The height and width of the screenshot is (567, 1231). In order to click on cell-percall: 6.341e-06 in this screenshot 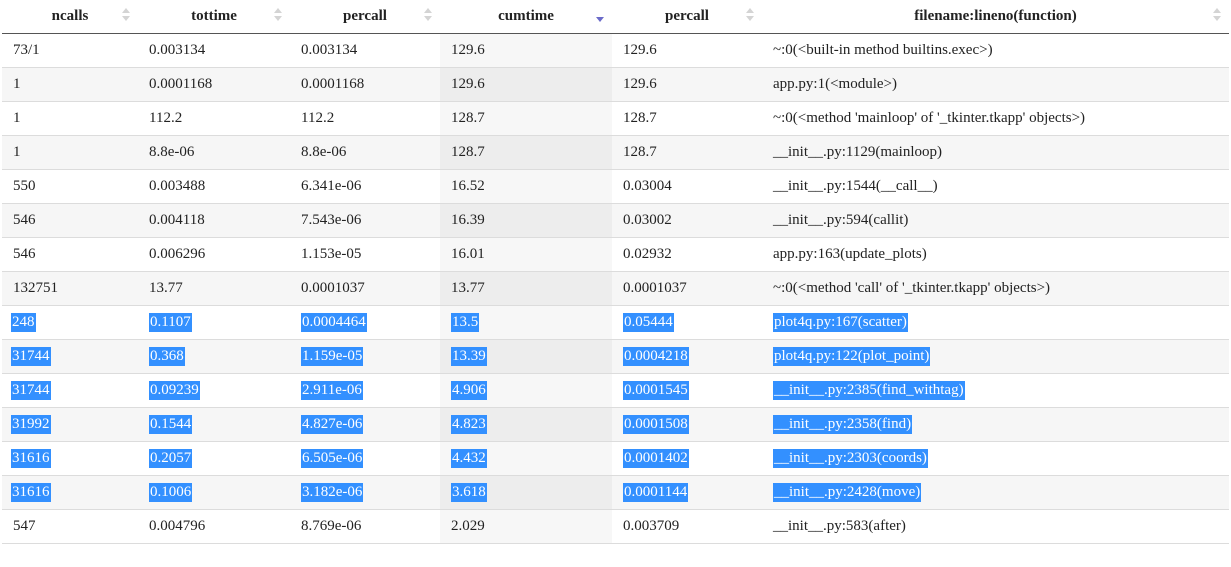, I will do `click(365, 186)`.